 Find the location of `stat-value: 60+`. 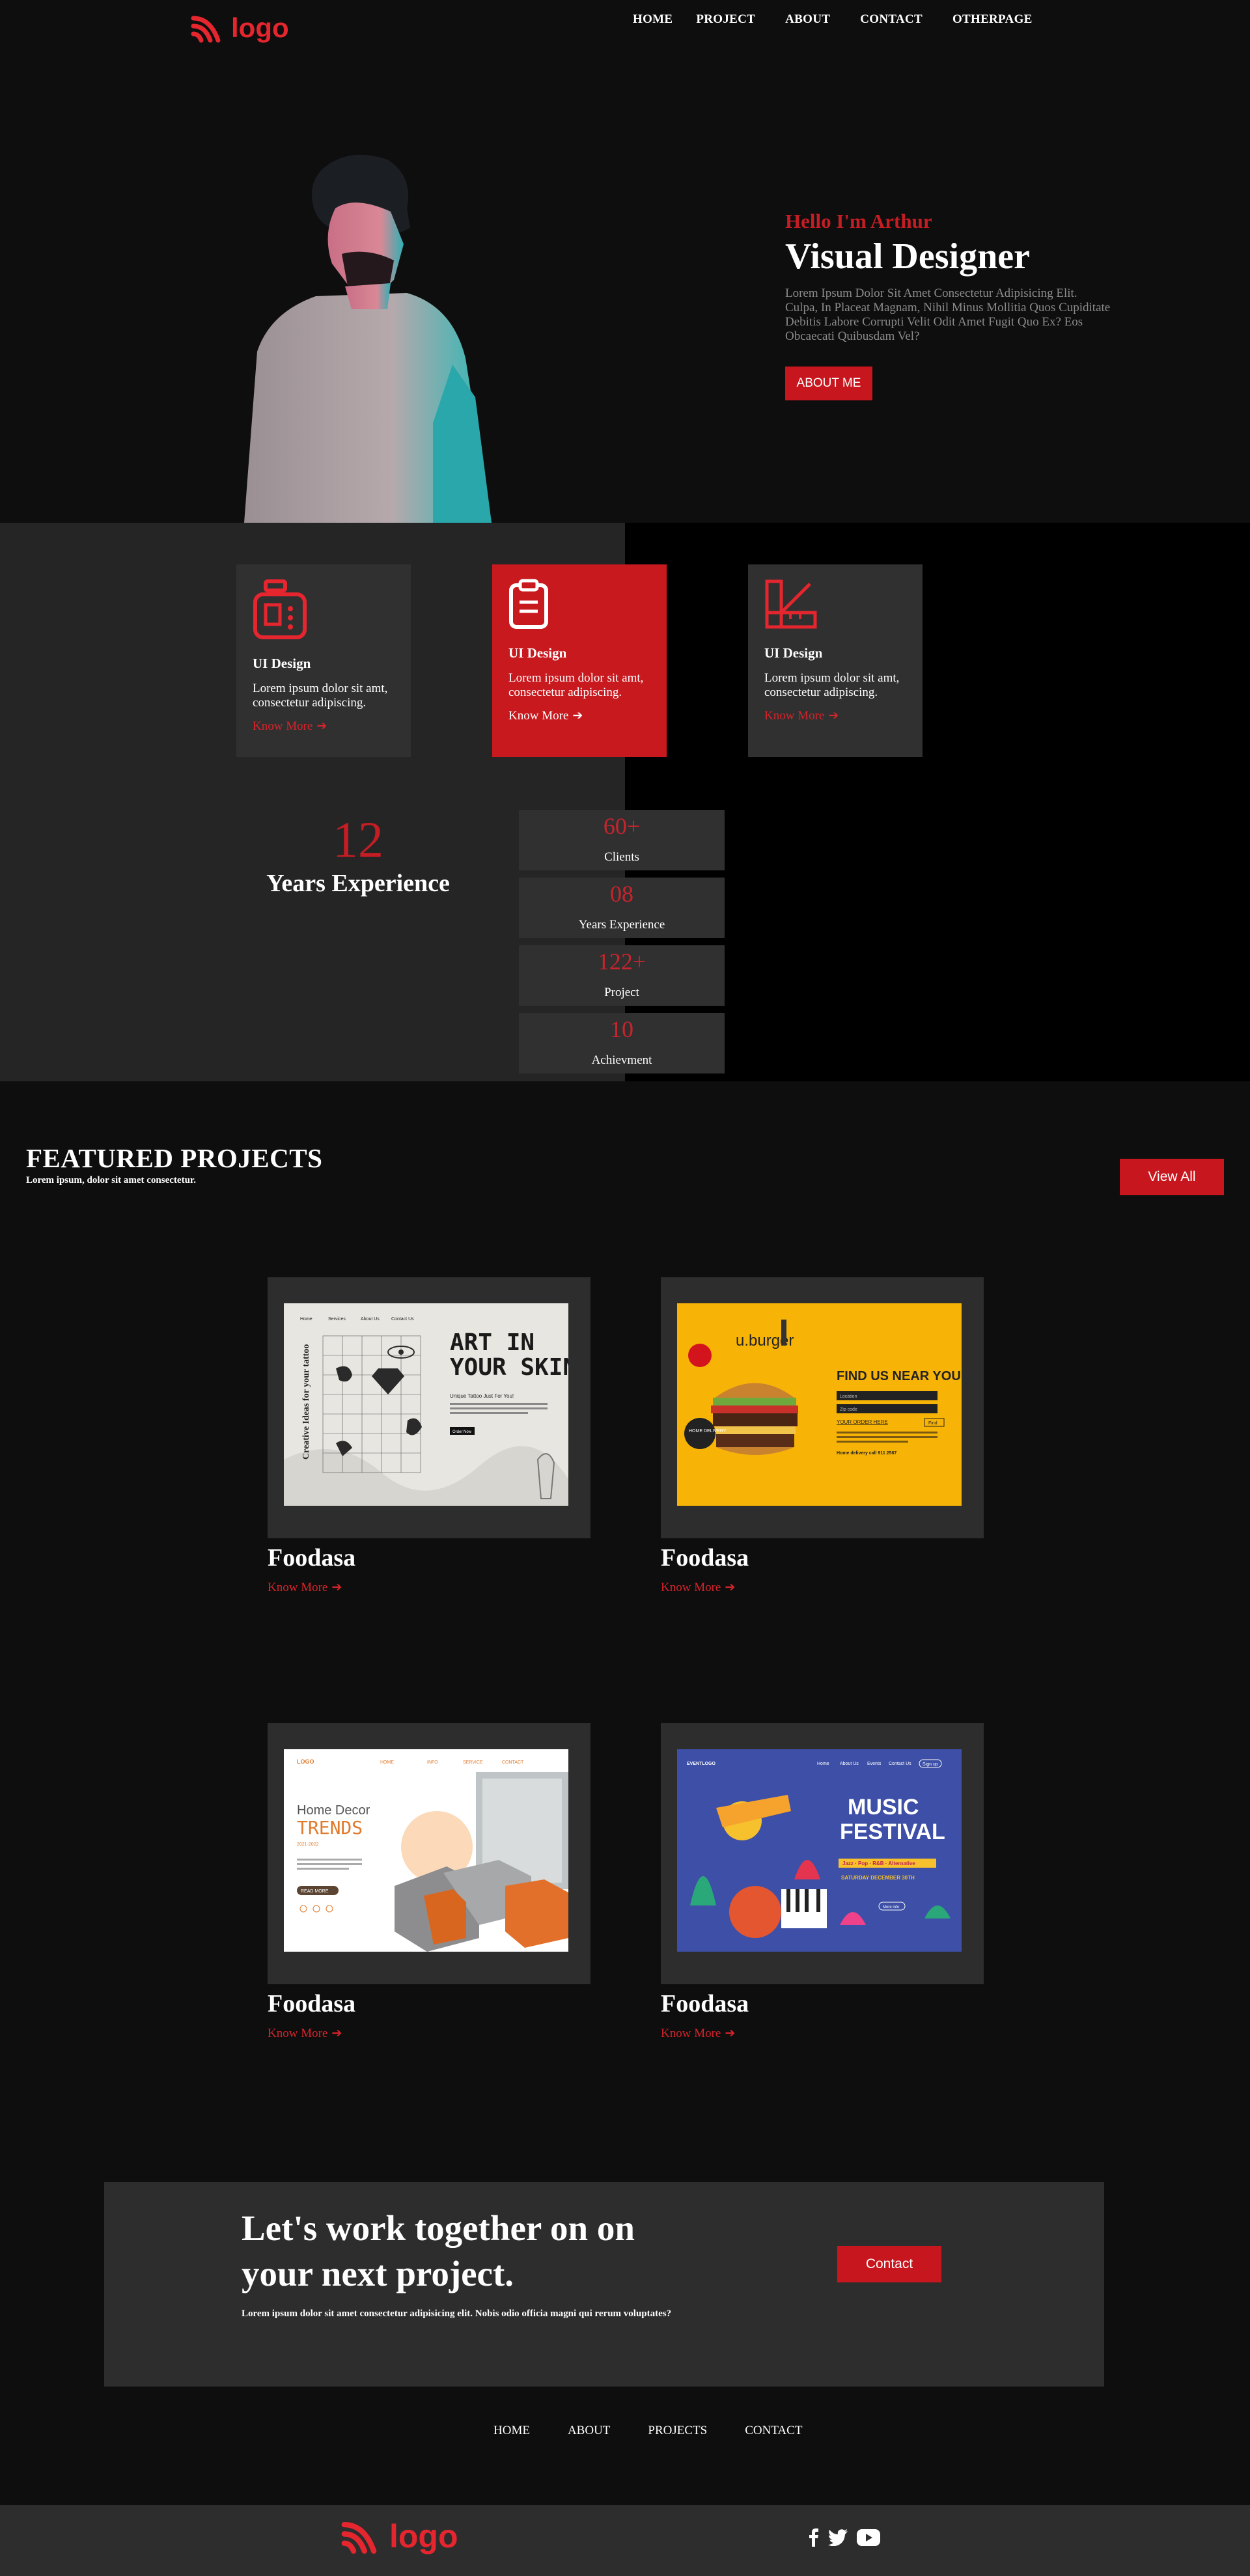

stat-value: 60+ is located at coordinates (622, 826).